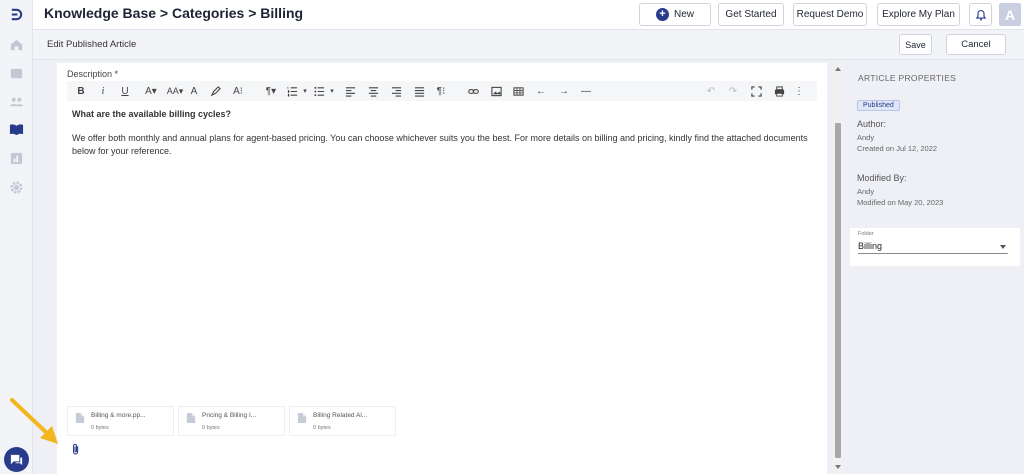 The width and height of the screenshot is (1024, 474). I want to click on page-title: Knowledge Base > Categories > Billing, so click(174, 13).